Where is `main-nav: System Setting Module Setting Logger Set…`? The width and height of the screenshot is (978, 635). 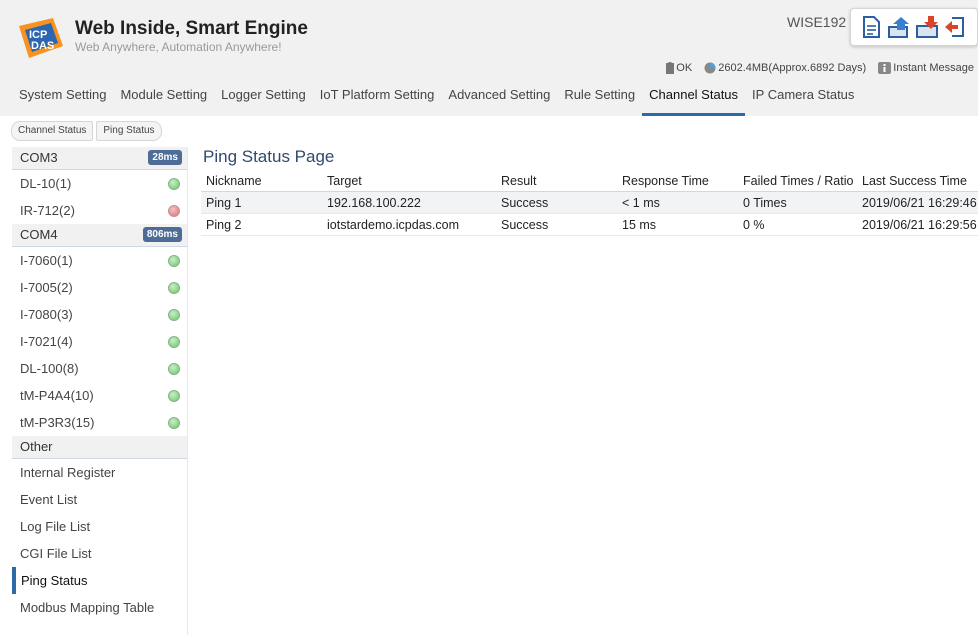
main-nav: System Setting Module Setting Logger Set… is located at coordinates (430, 99).